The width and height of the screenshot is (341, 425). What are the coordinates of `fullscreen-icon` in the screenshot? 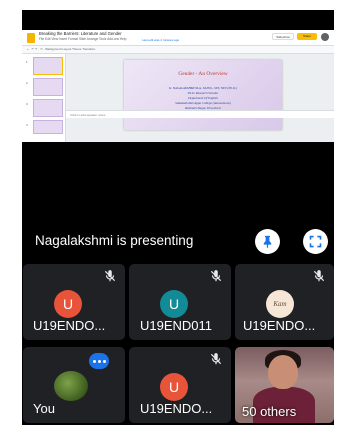 It's located at (315, 241).